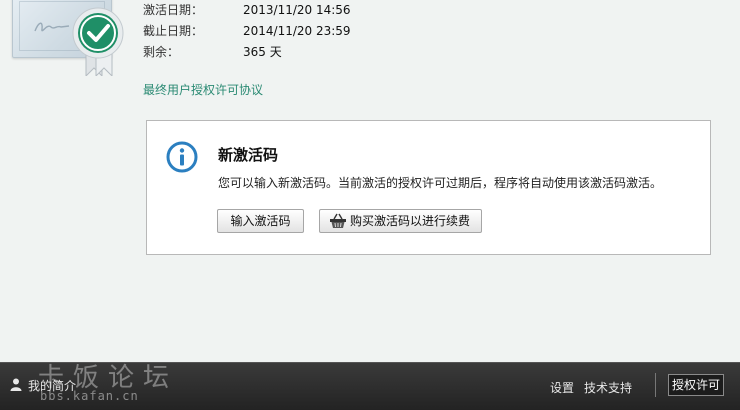  Describe the element at coordinates (248, 155) in the screenshot. I see `panel-title: 新激活码` at that location.